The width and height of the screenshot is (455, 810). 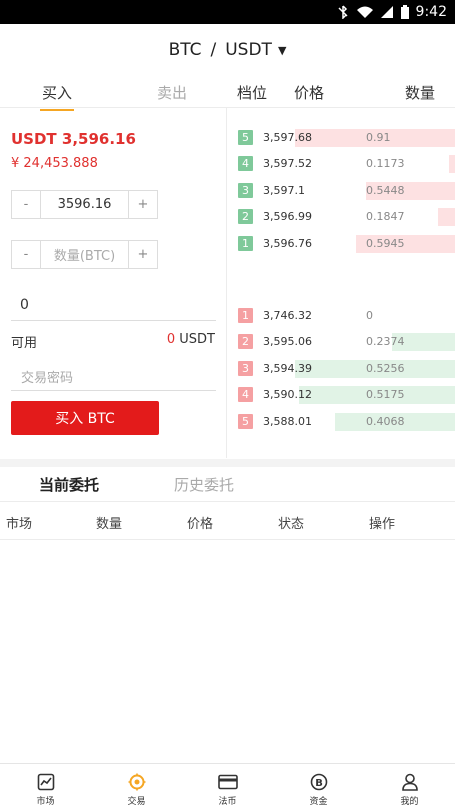 I want to click on book-price: 3,746.32, so click(x=287, y=315).